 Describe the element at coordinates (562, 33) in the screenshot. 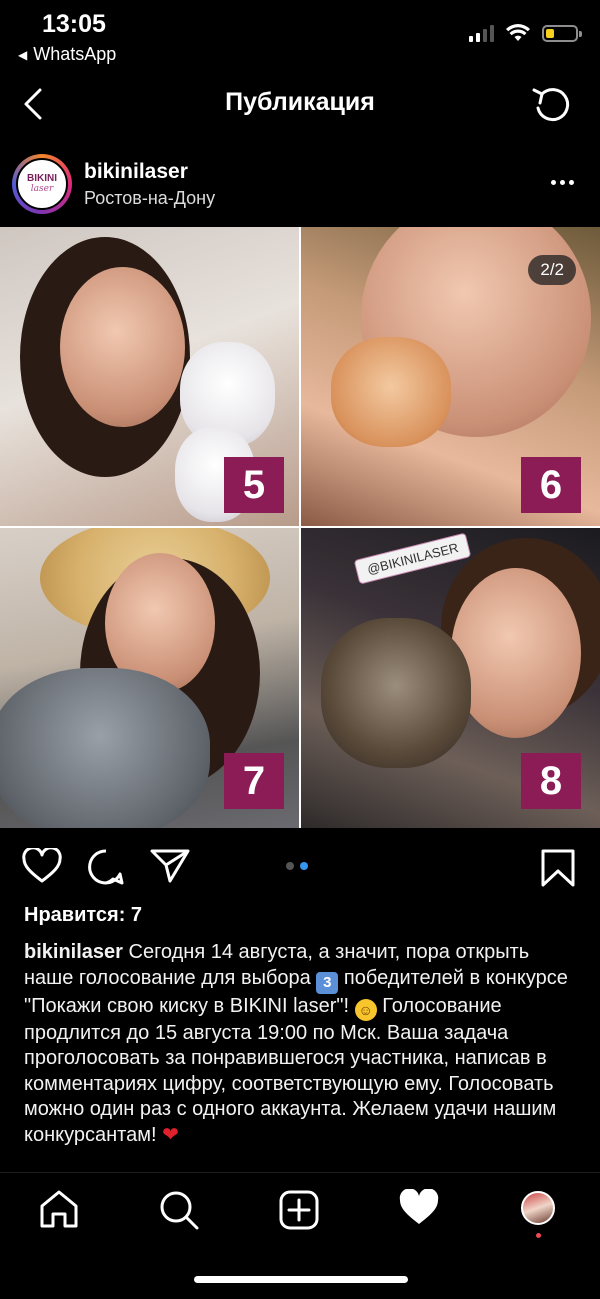

I see `battery-icon` at that location.